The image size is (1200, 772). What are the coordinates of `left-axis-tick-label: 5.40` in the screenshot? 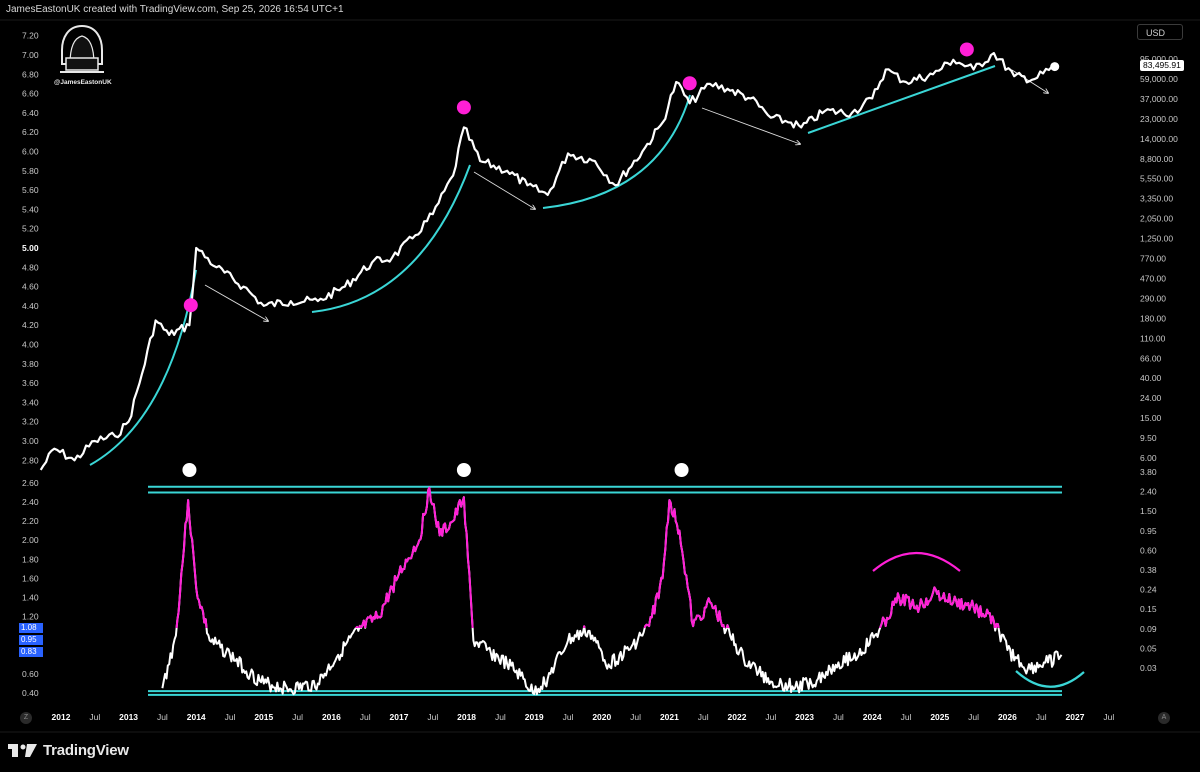 It's located at (30, 209).